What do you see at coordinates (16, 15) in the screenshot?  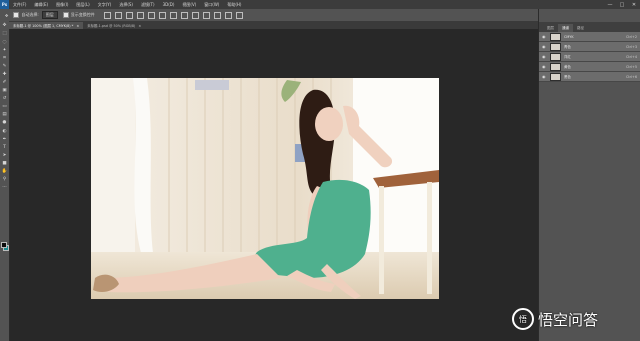 I see `auto-select-checkbox` at bounding box center [16, 15].